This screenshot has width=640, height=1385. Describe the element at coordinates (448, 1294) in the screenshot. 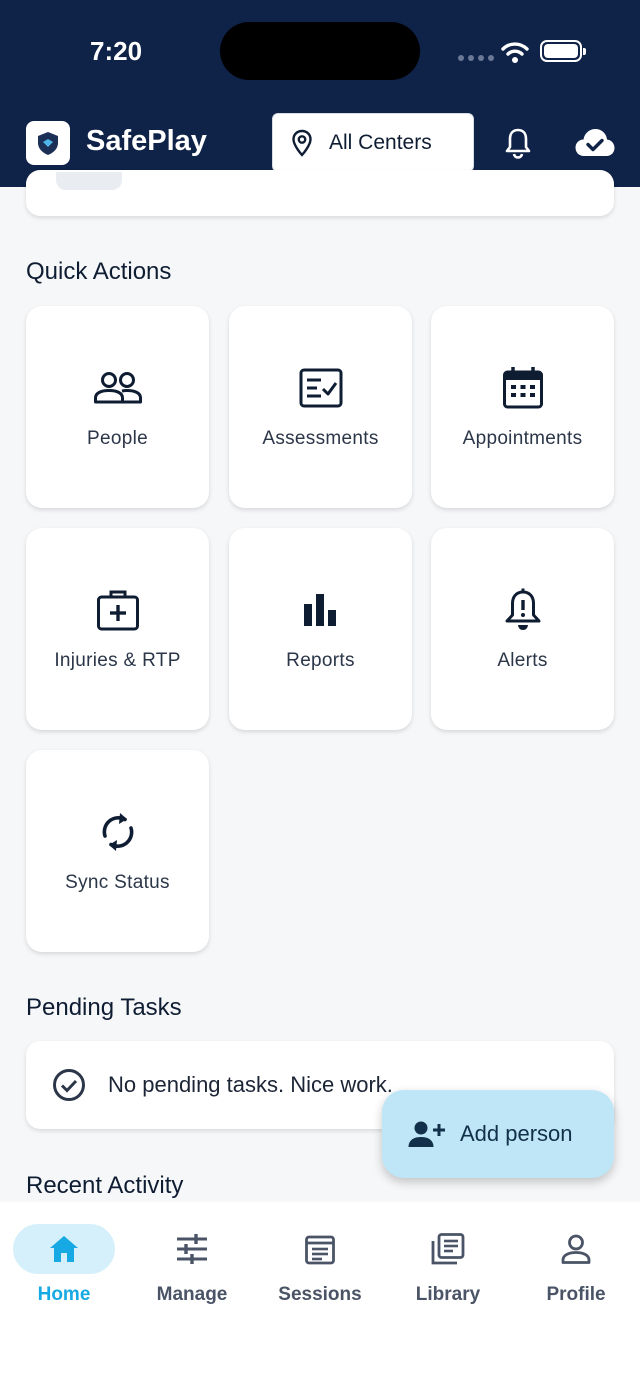

I see `nav-label: Library` at that location.